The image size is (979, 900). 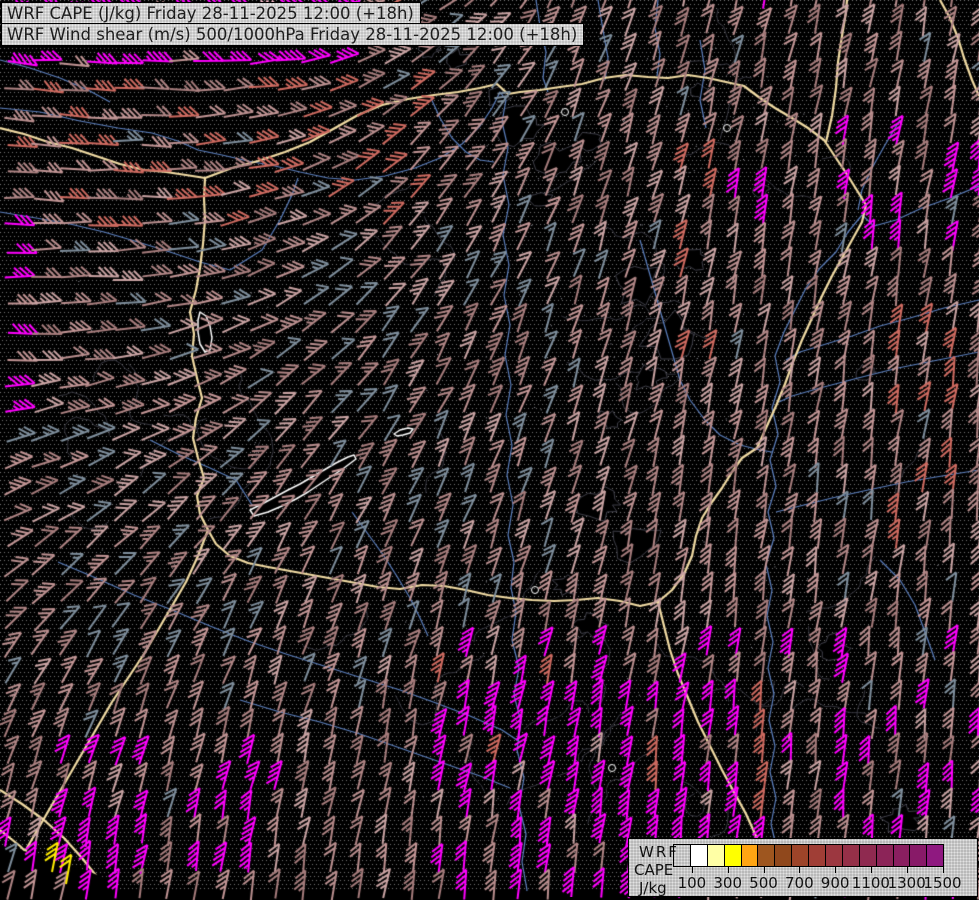 What do you see at coordinates (942, 883) in the screenshot?
I see `legend-tick-label: 1500` at bounding box center [942, 883].